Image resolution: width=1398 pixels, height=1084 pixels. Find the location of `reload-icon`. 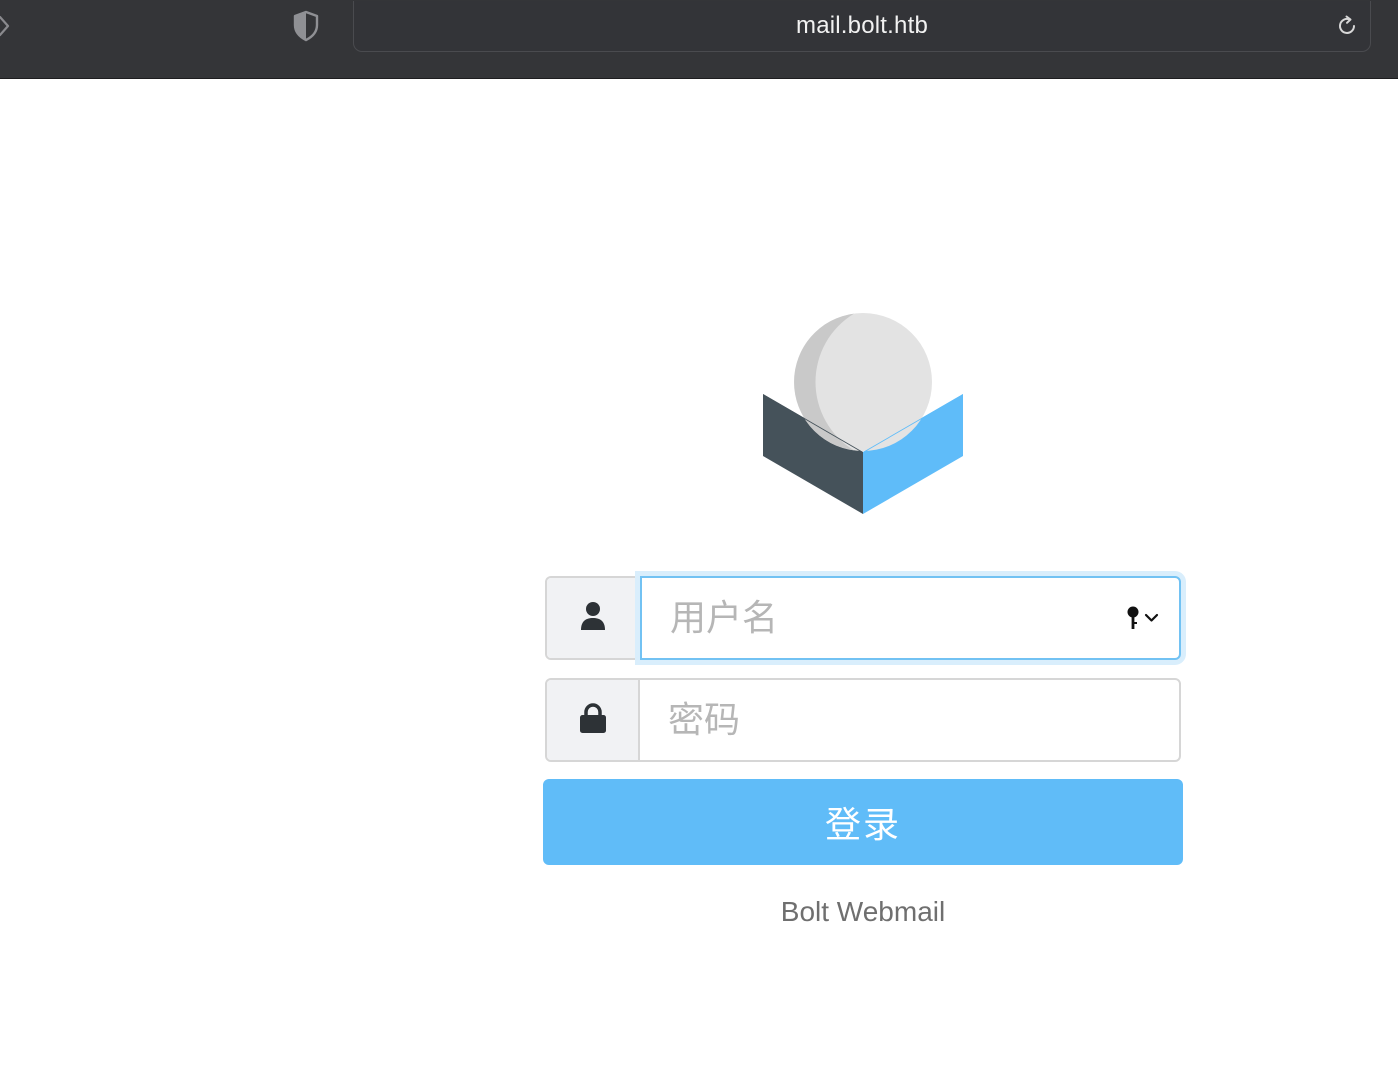

reload-icon is located at coordinates (1347, 26).